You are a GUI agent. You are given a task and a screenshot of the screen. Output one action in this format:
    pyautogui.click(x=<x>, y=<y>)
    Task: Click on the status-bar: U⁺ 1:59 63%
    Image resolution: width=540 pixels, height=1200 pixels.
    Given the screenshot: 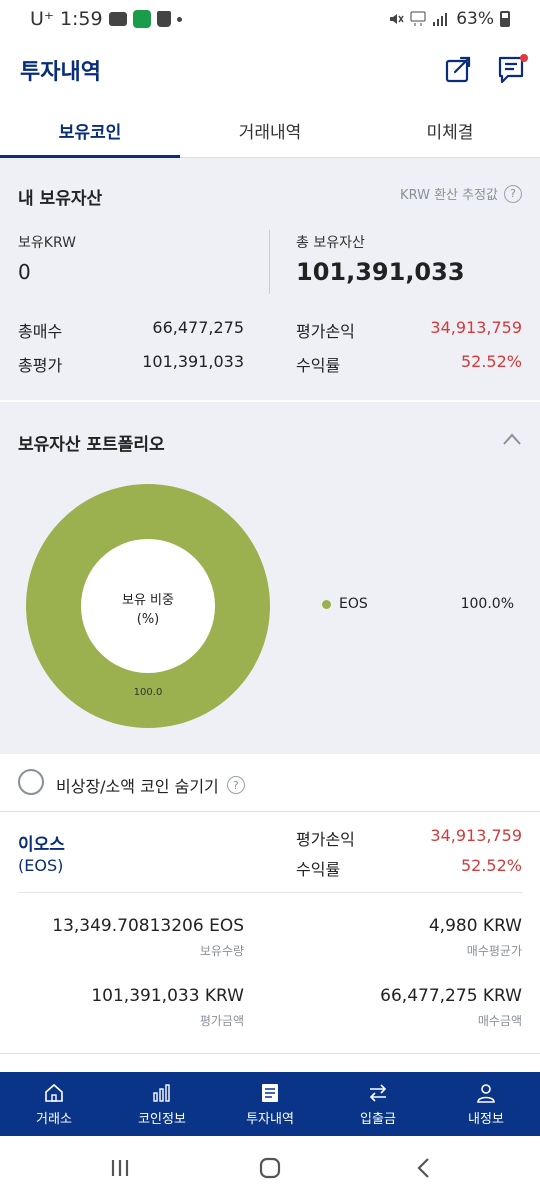 What is the action you would take?
    pyautogui.click(x=270, y=20)
    